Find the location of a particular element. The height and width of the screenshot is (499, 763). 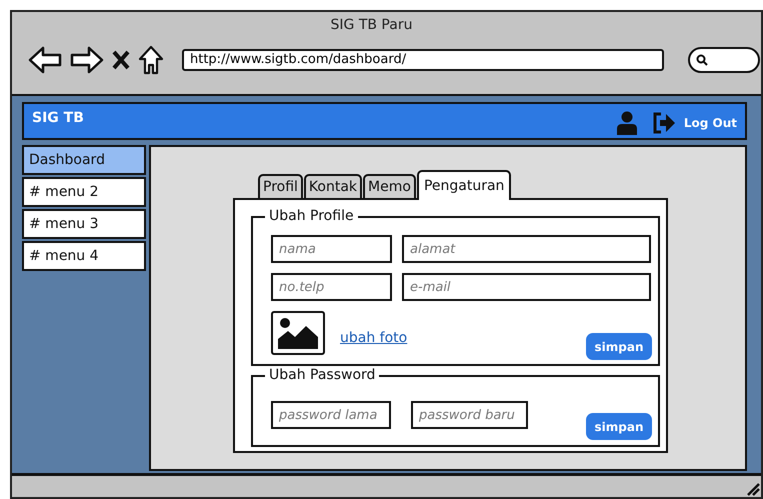

close-icon is located at coordinates (121, 60).